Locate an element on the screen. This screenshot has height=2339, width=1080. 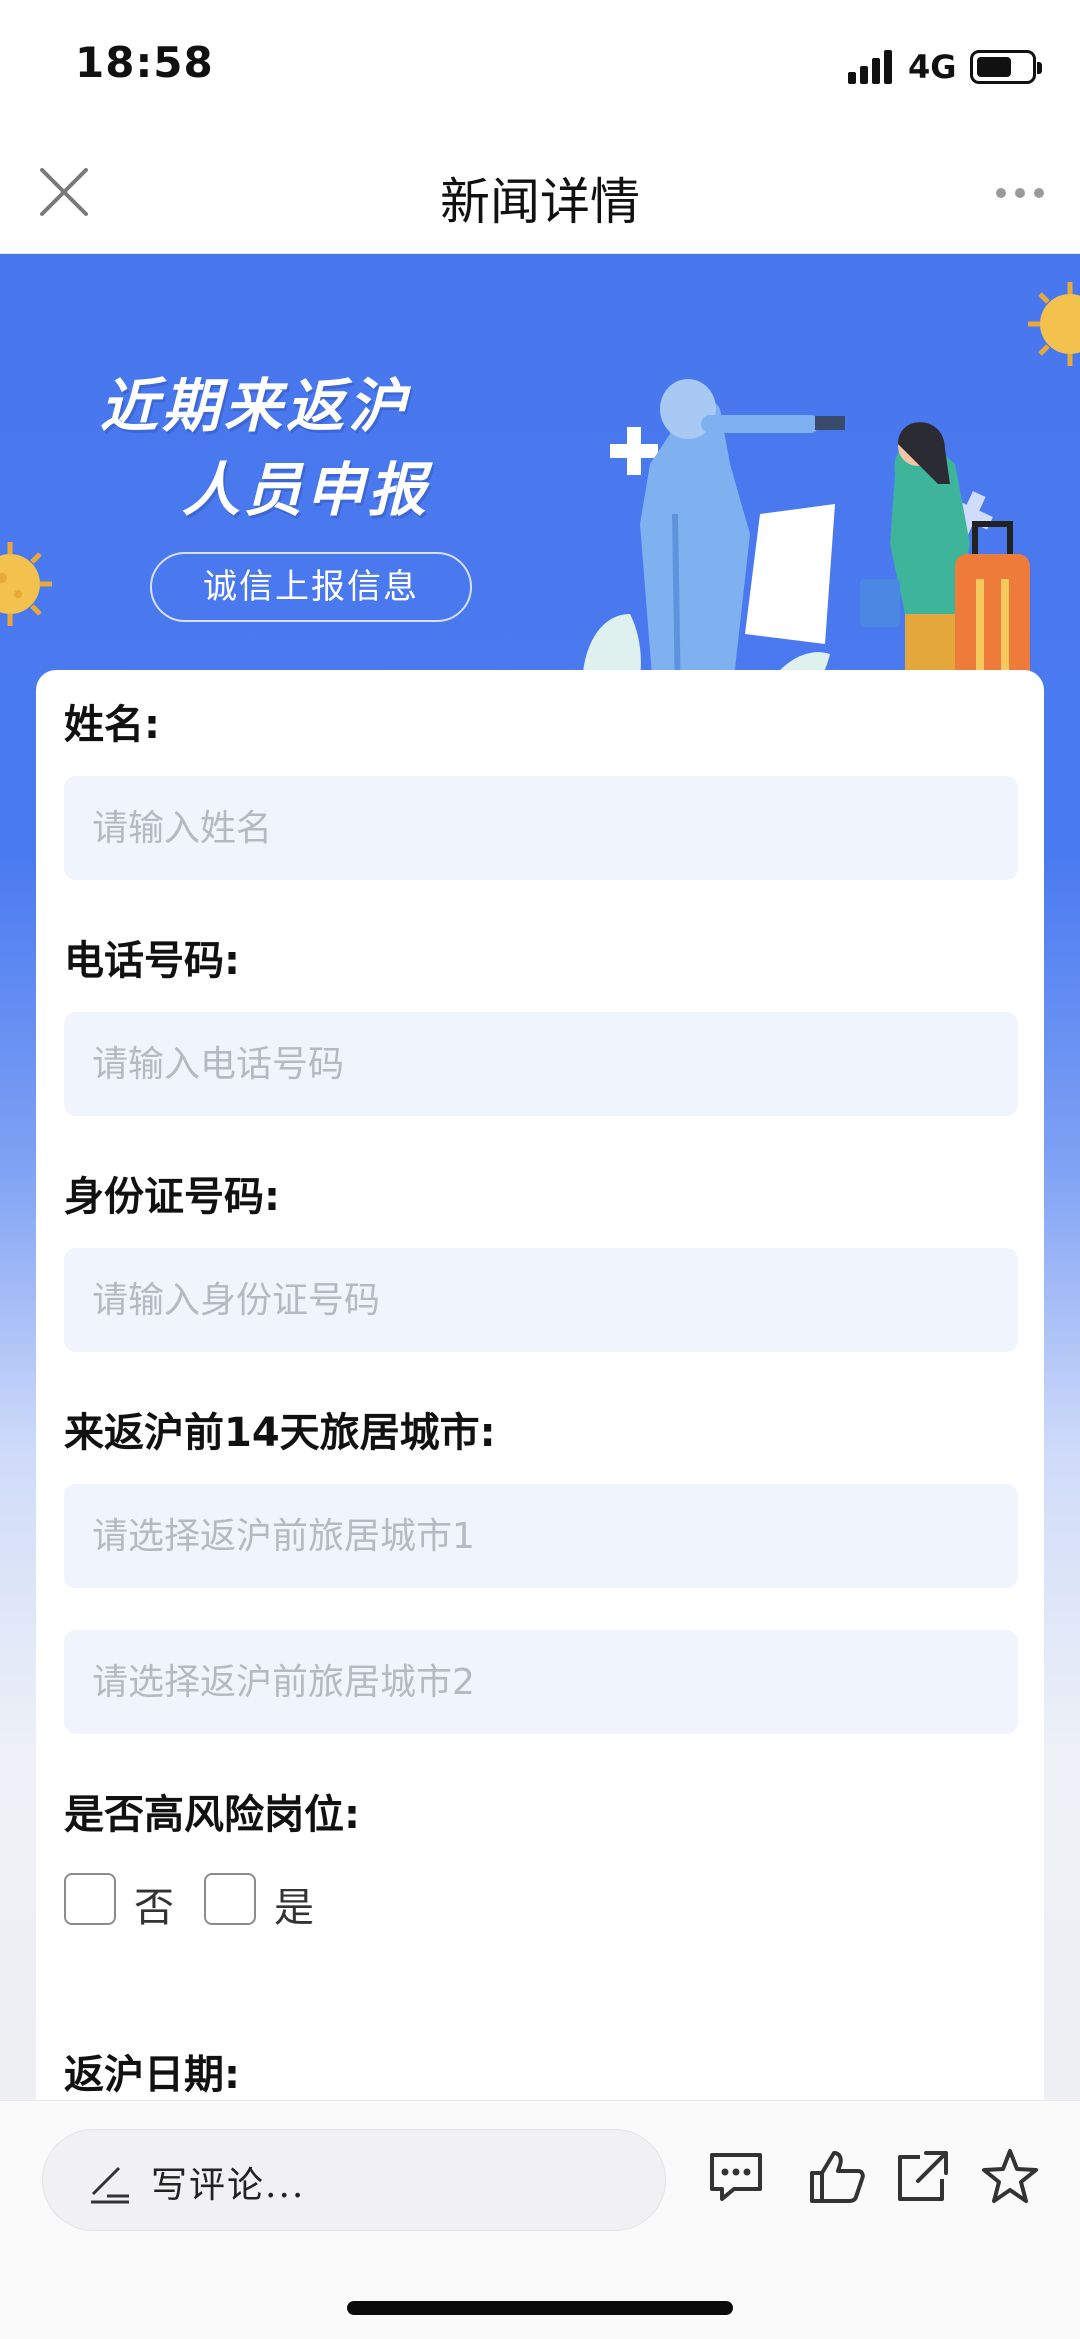
phone-label: 电话号码: is located at coordinates (152, 961).